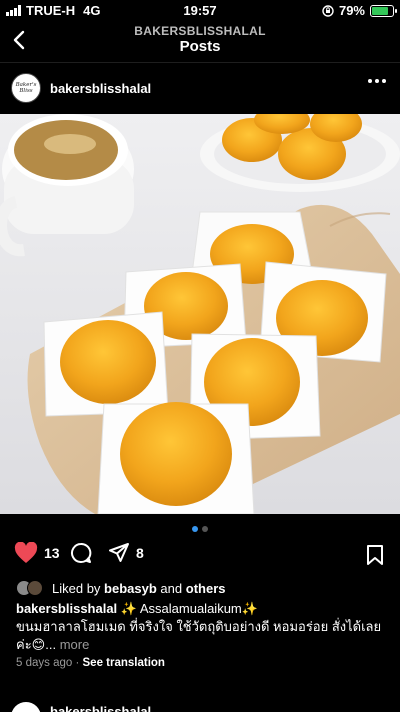 The image size is (400, 712). I want to click on comment-group, so click(81, 553).